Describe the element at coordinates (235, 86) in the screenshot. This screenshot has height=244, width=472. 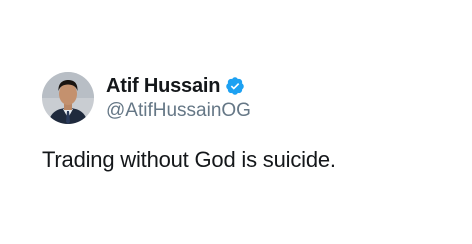
I see `verified-badge-icon` at that location.